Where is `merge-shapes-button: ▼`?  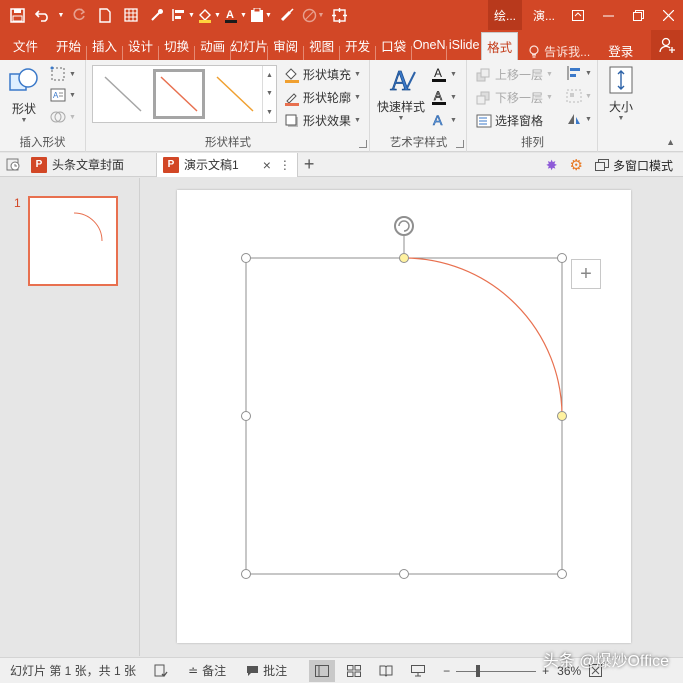
merge-shapes-button: ▼ is located at coordinates (63, 117).